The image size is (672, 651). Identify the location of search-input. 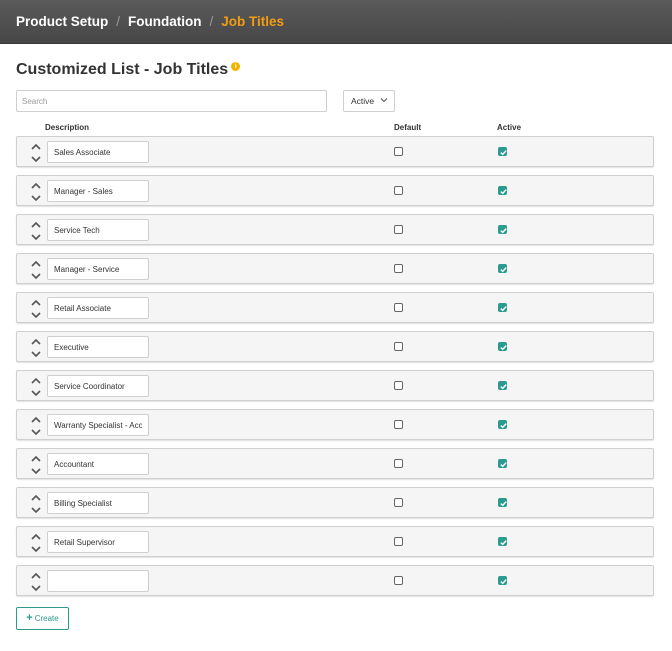
(171, 101).